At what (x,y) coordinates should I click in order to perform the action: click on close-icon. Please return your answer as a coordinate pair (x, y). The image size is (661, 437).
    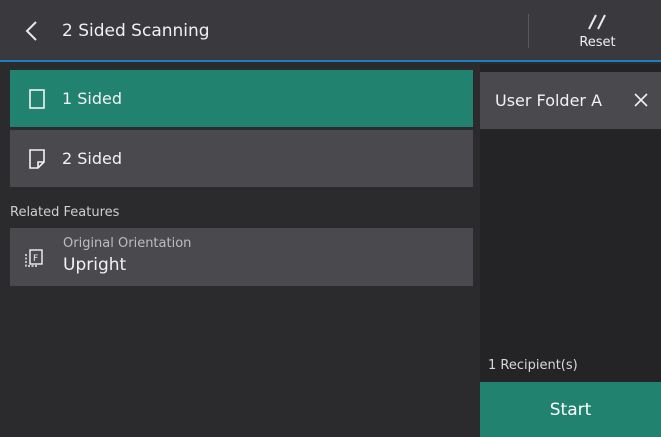
    Looking at the image, I should click on (641, 100).